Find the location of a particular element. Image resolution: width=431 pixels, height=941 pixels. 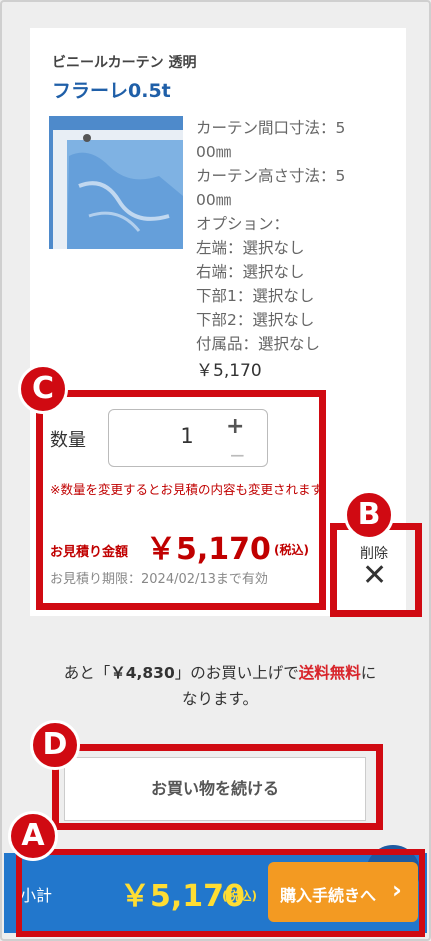

product-name: フラーレ0.5t is located at coordinates (111, 89).